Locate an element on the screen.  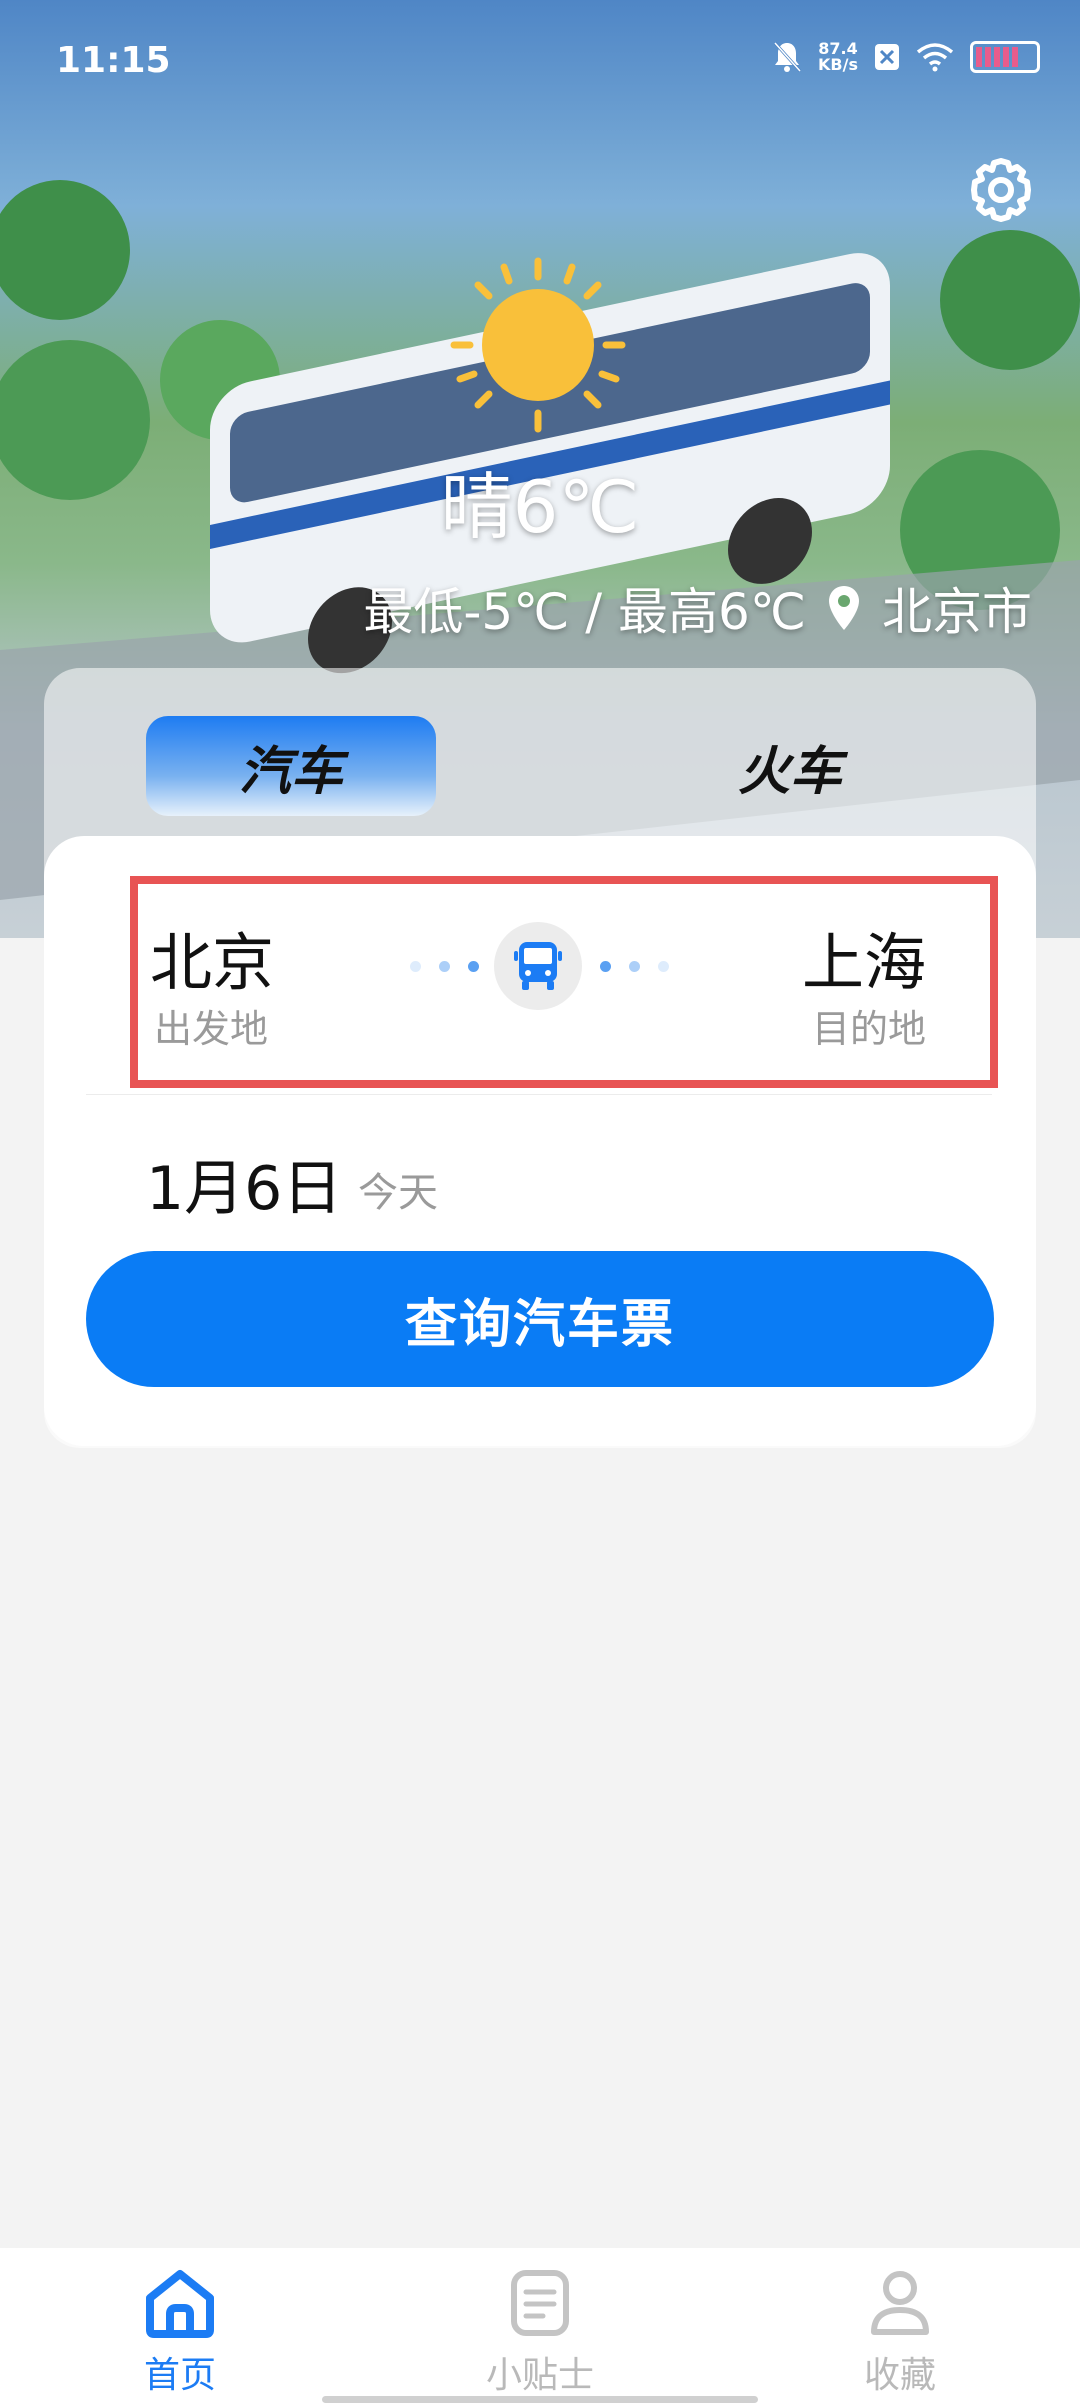
wifi-icon is located at coordinates (935, 57).